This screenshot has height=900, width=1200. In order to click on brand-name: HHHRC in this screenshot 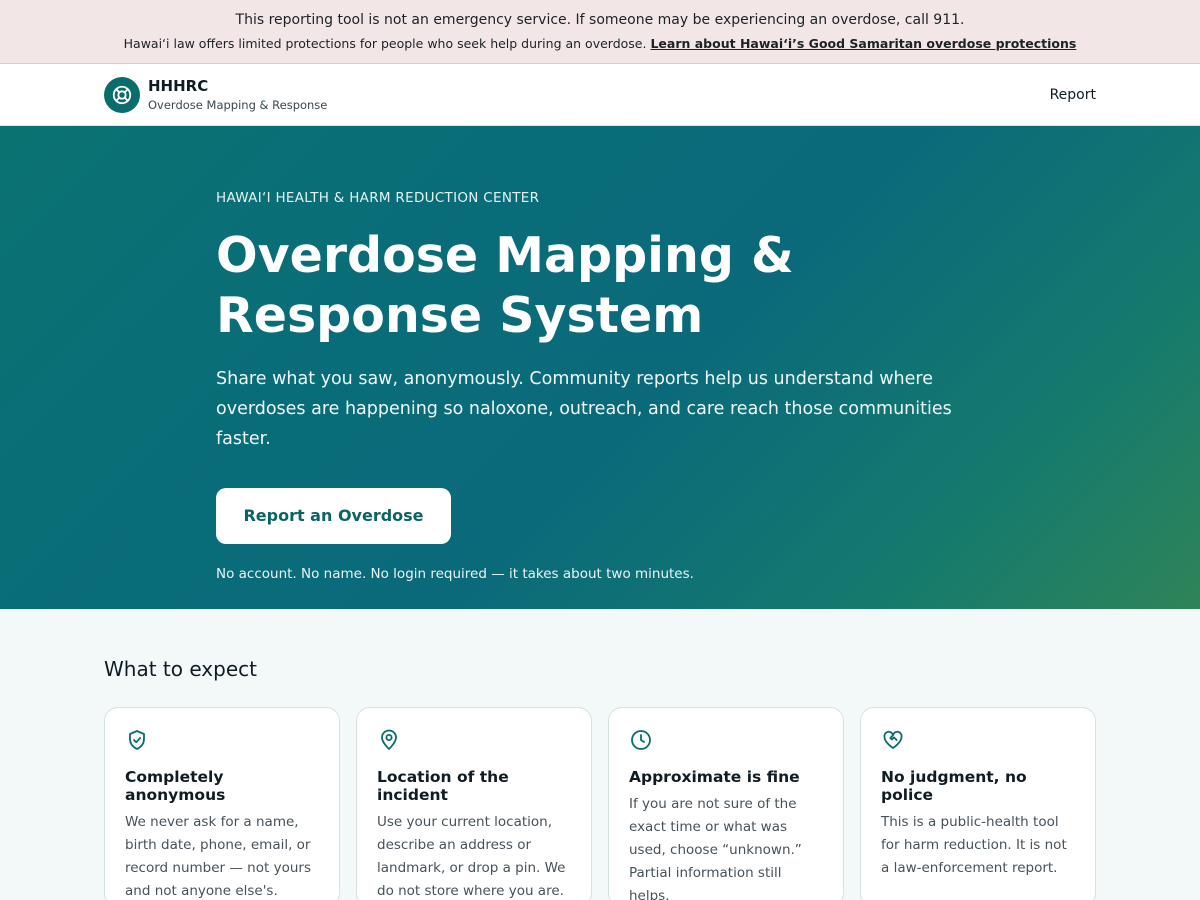, I will do `click(178, 85)`.